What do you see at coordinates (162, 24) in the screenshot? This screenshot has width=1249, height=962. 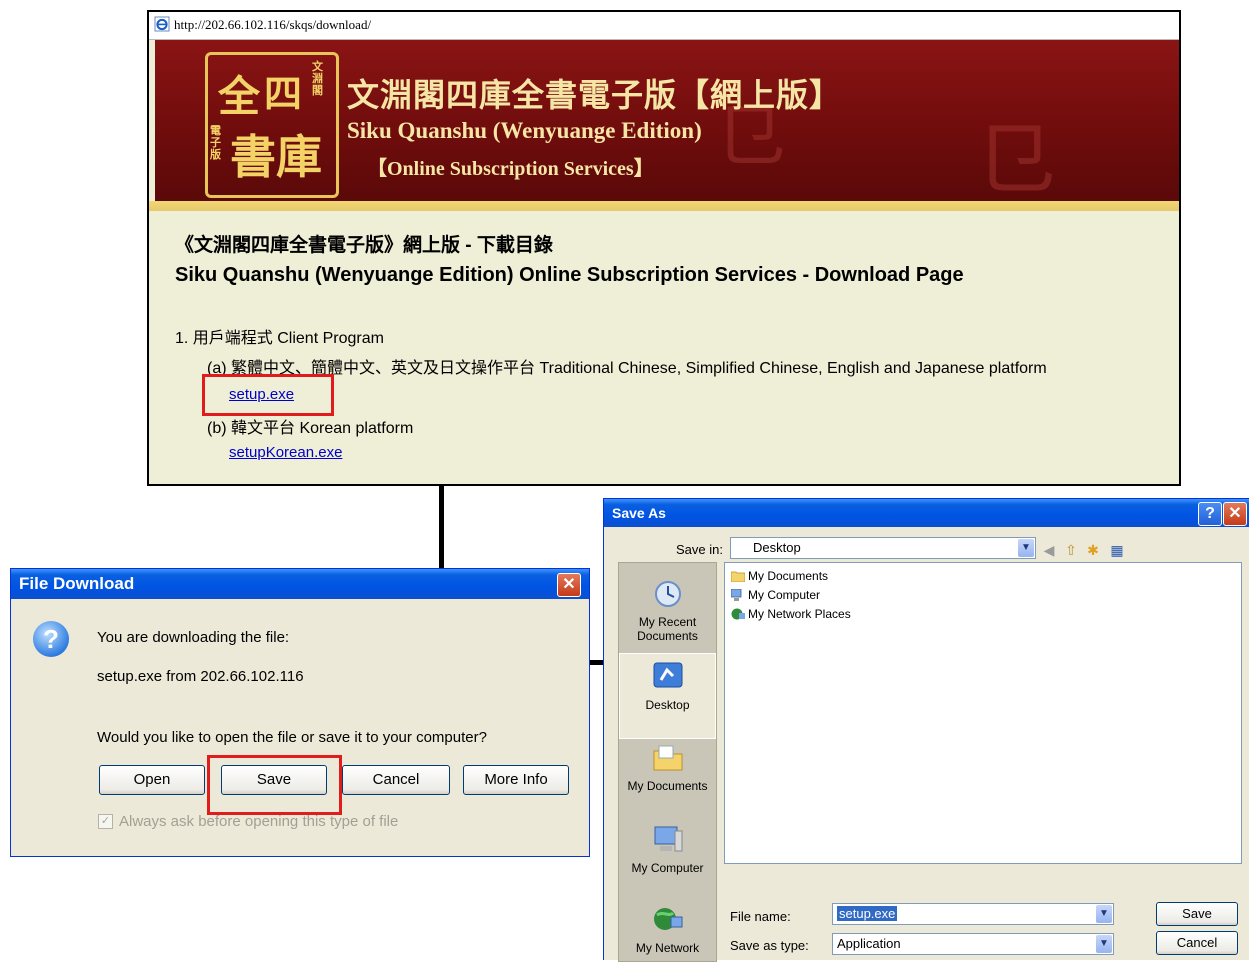 I see `ie-page-icon` at bounding box center [162, 24].